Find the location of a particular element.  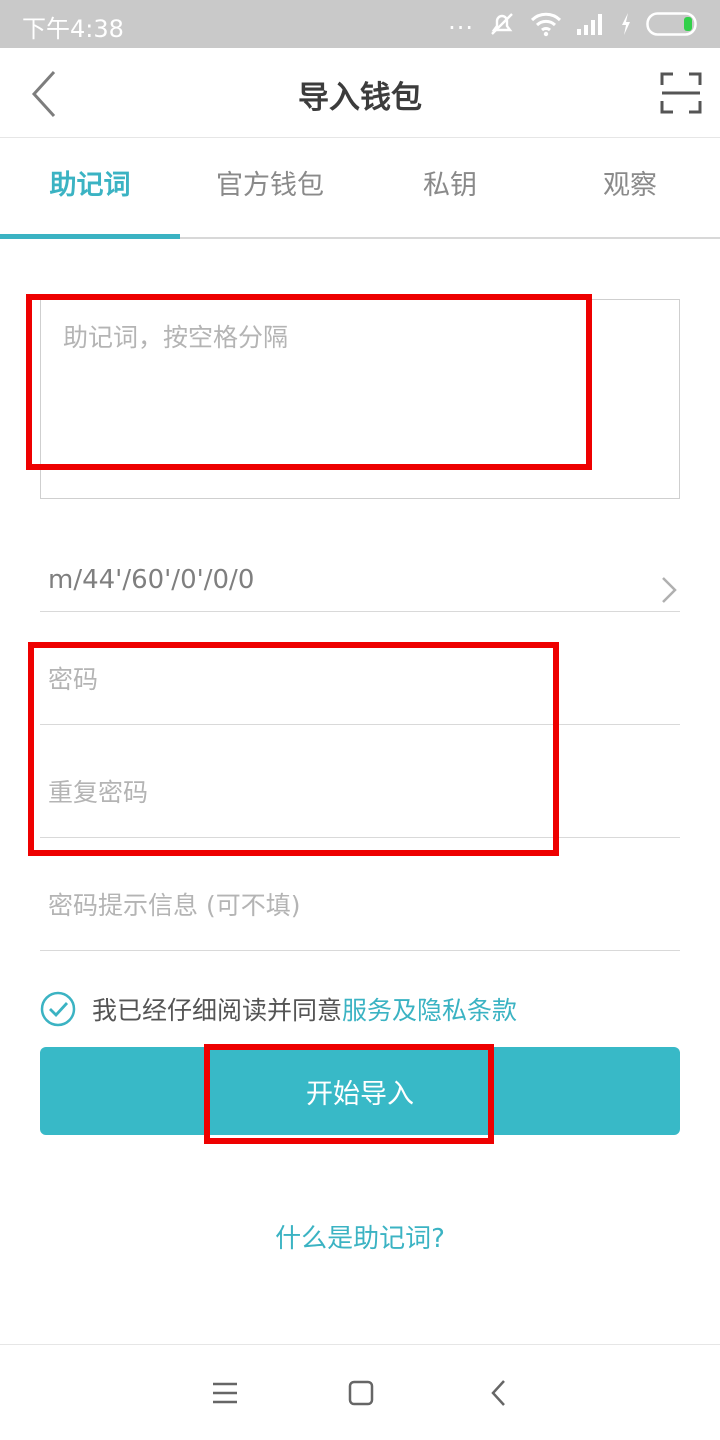

scan-icon is located at coordinates (681, 93).